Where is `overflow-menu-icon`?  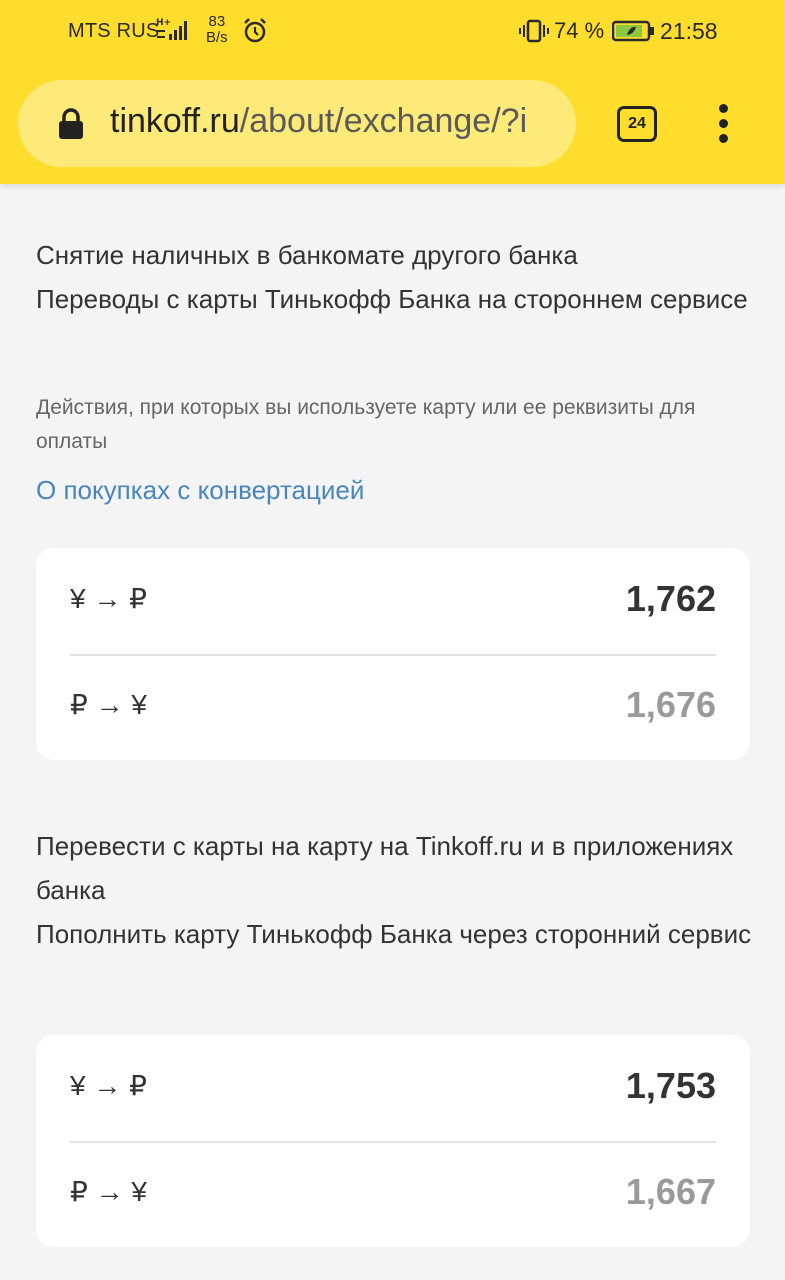 overflow-menu-icon is located at coordinates (723, 126).